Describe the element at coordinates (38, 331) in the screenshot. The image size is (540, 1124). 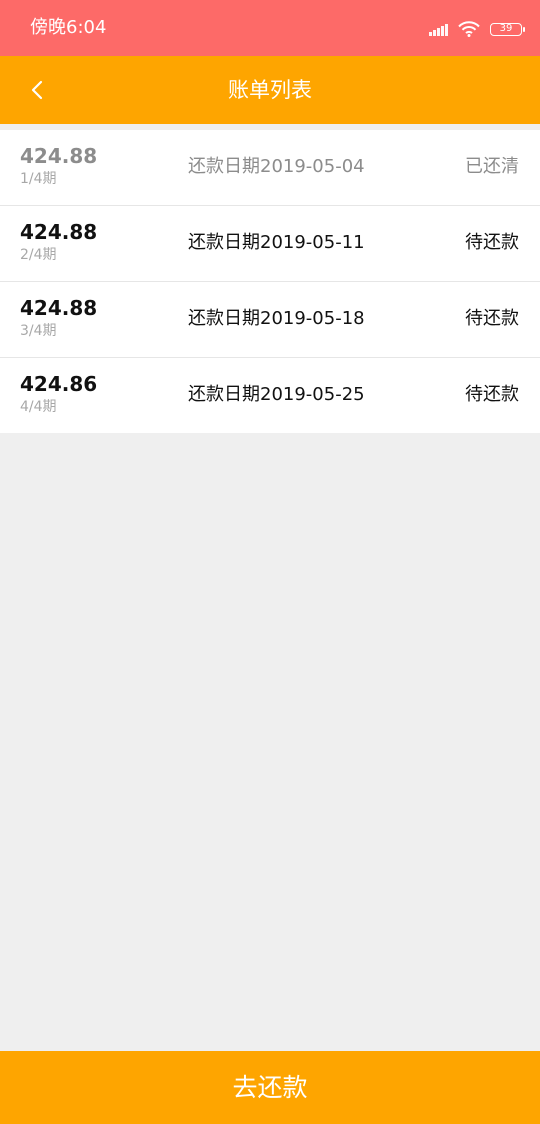
I see `bill-period: 3/4期` at that location.